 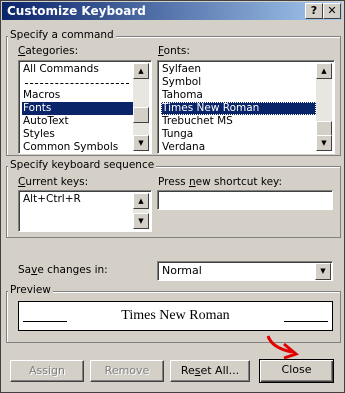 What do you see at coordinates (238, 134) in the screenshot?
I see `font-item-tunga: Tunga` at bounding box center [238, 134].